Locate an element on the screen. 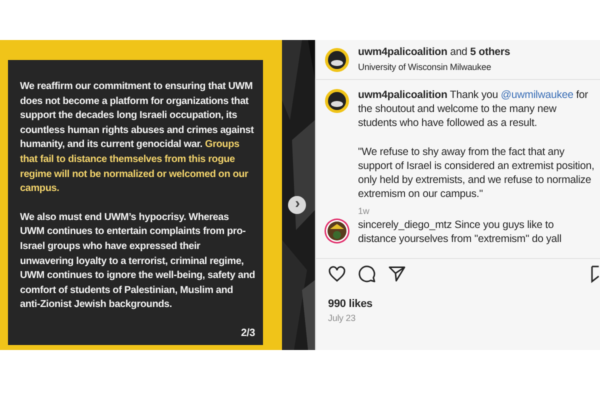 The image size is (600, 400). slide-counter: 2/3 is located at coordinates (248, 333).